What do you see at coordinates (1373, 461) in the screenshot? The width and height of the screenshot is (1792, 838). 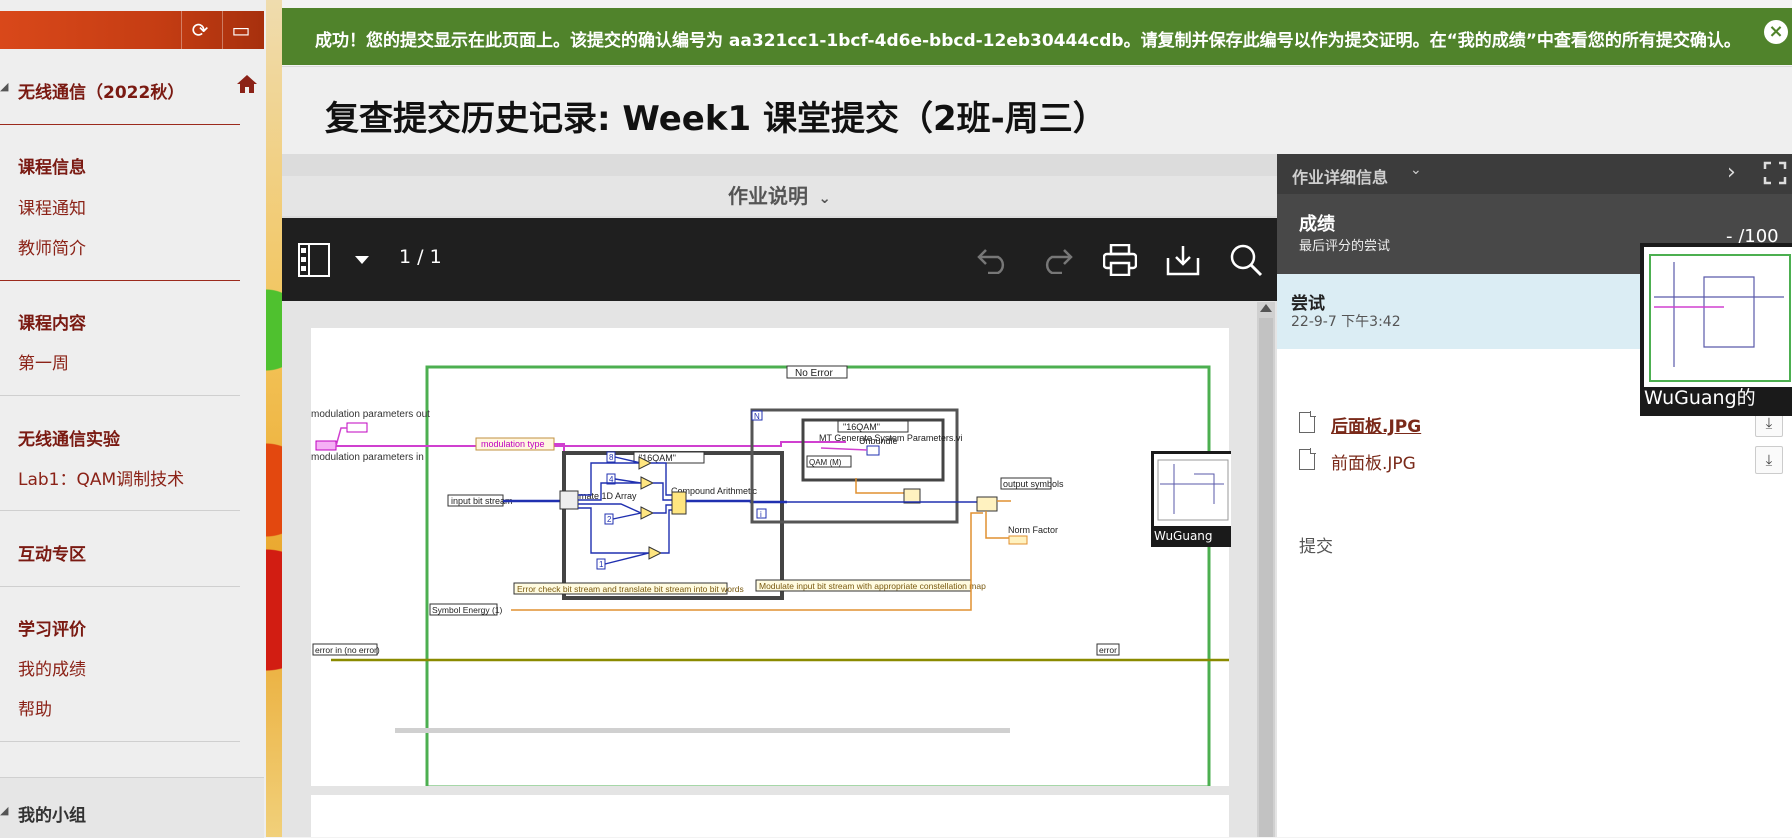 I see `file-link: 前面板.JPG` at bounding box center [1373, 461].